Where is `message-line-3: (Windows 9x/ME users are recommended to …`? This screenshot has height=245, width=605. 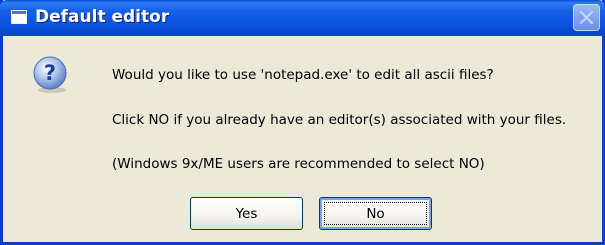 message-line-3: (Windows 9x/ME users are recommended to … is located at coordinates (298, 164).